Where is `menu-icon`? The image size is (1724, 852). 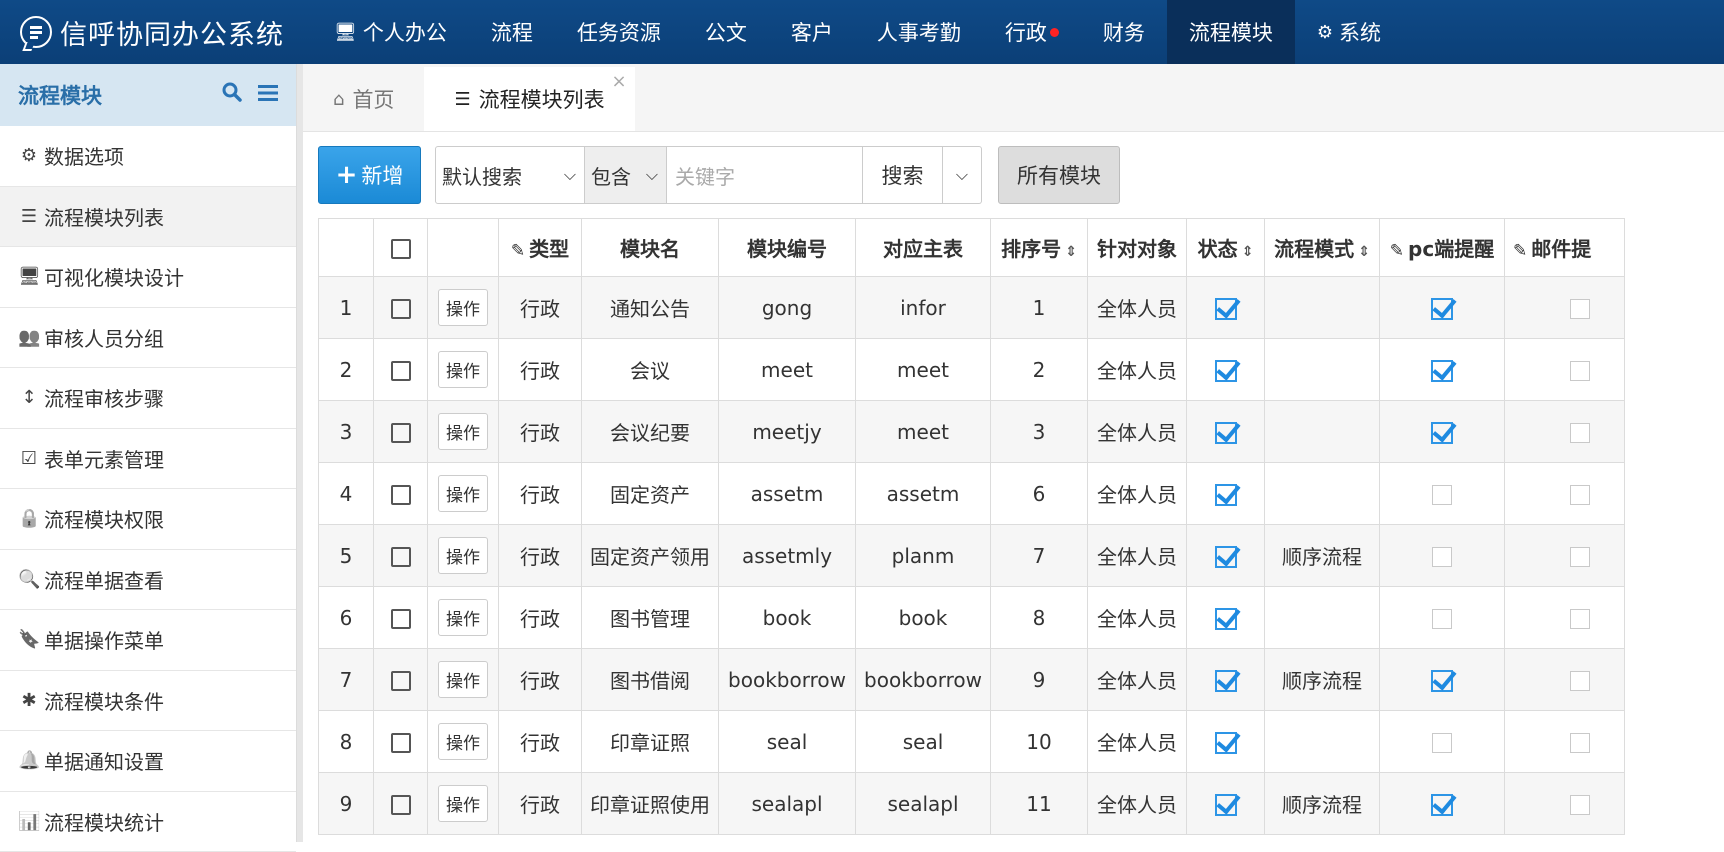
menu-icon is located at coordinates (268, 95).